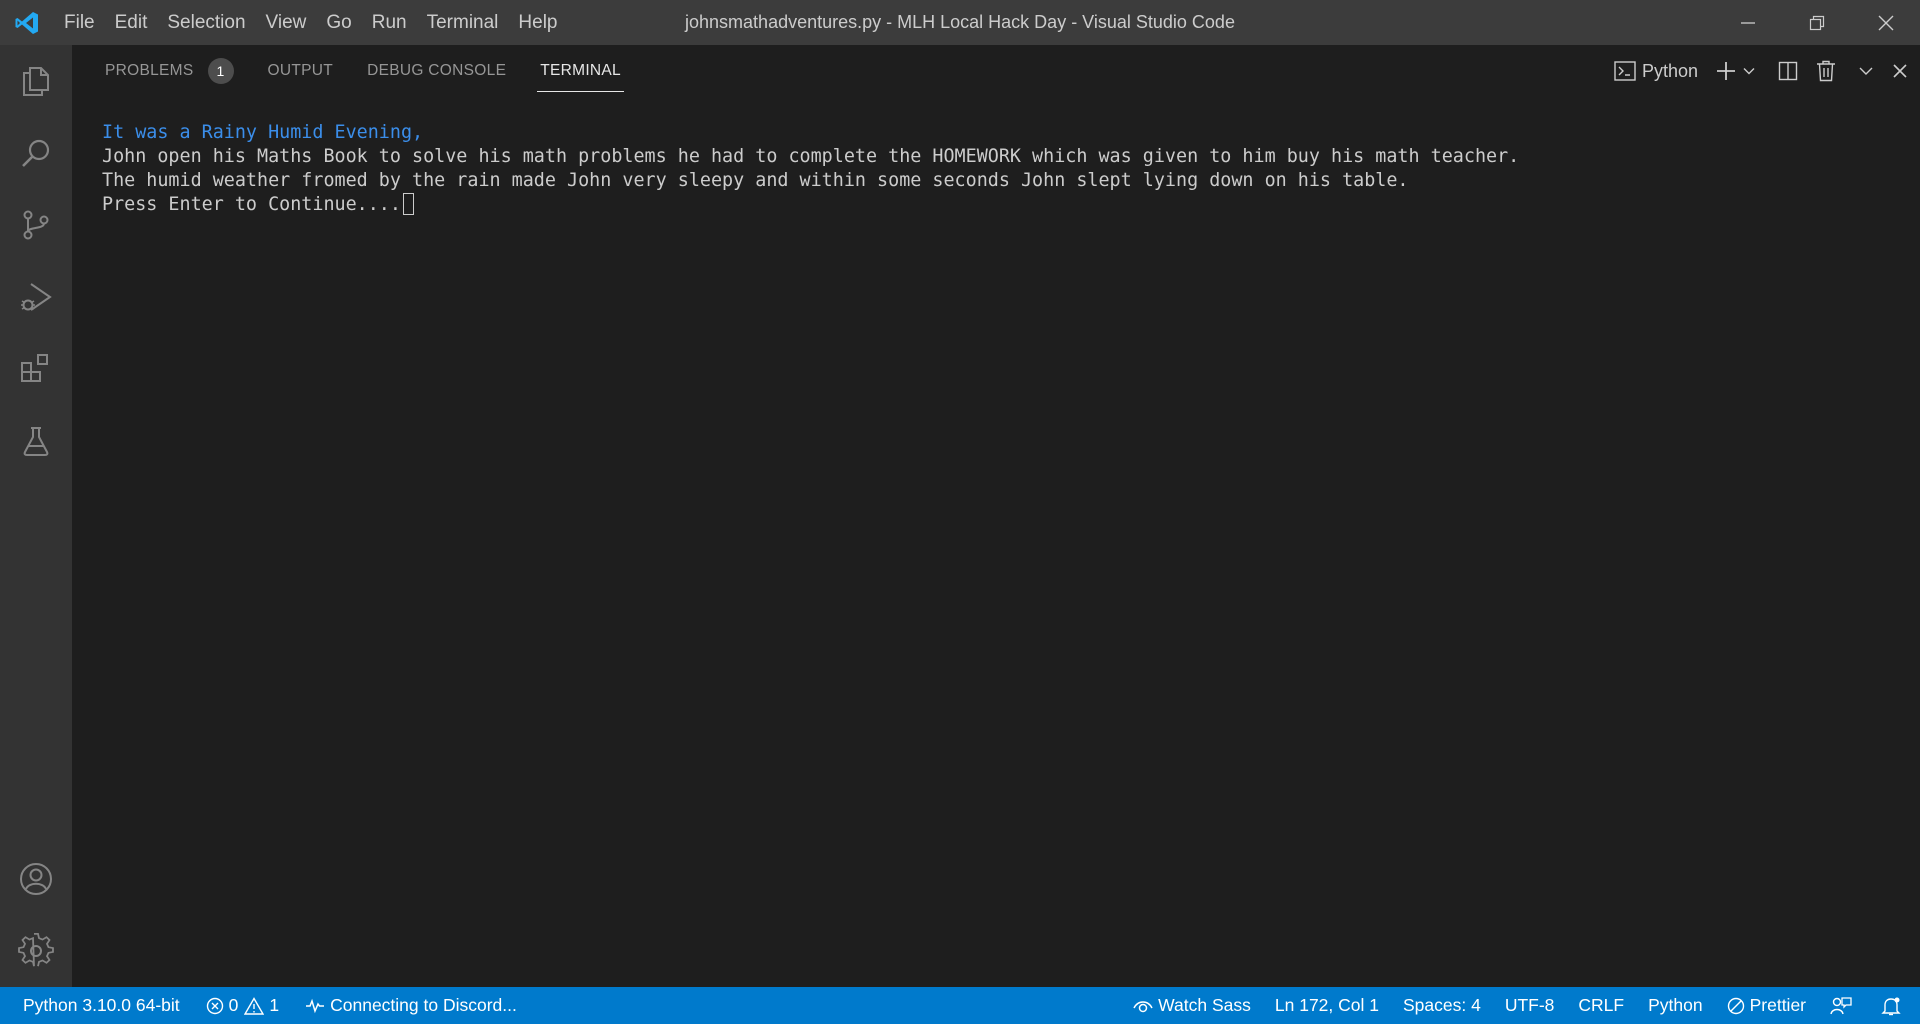  What do you see at coordinates (220, 71) in the screenshot?
I see `problems-count-badge: 1` at bounding box center [220, 71].